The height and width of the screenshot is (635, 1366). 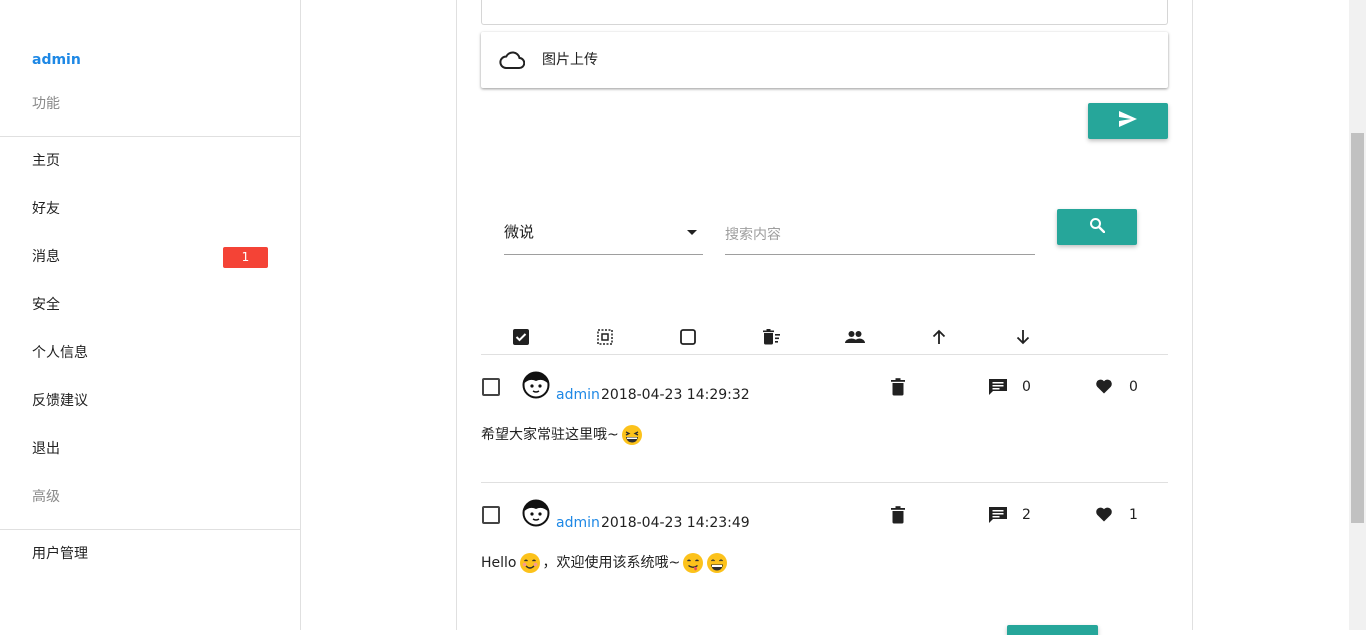 What do you see at coordinates (46, 161) in the screenshot?
I see `sidebar-item-home: 主页` at bounding box center [46, 161].